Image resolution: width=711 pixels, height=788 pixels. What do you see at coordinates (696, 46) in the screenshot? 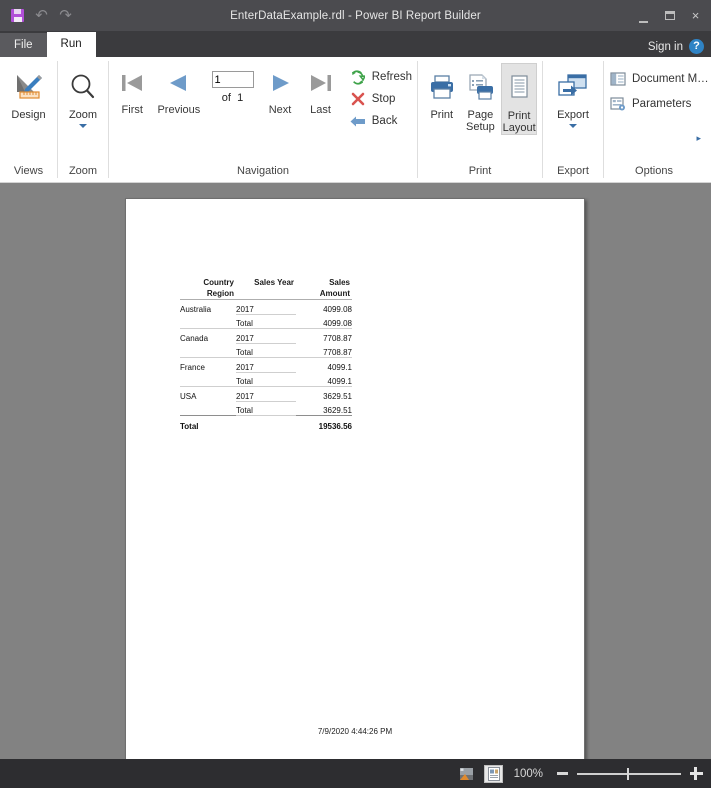
I see `help-icon: ?` at bounding box center [696, 46].